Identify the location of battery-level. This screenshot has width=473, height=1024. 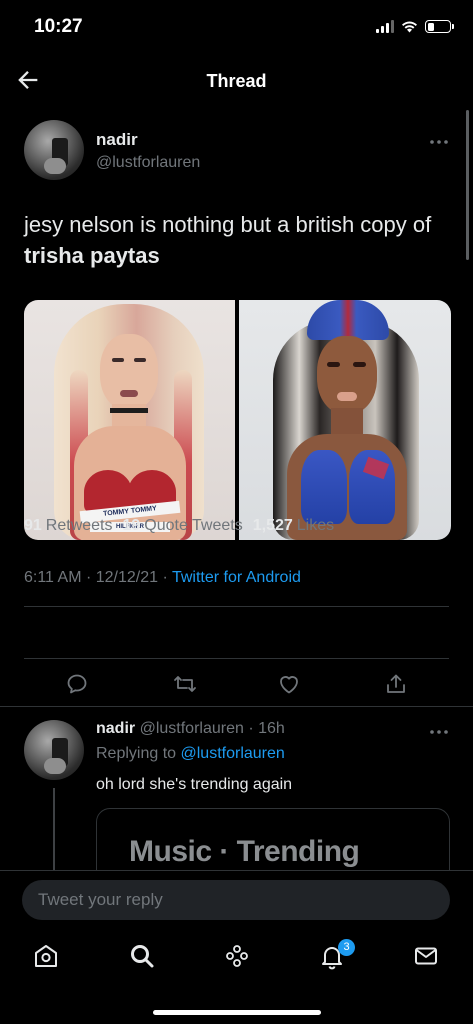
(430, 26).